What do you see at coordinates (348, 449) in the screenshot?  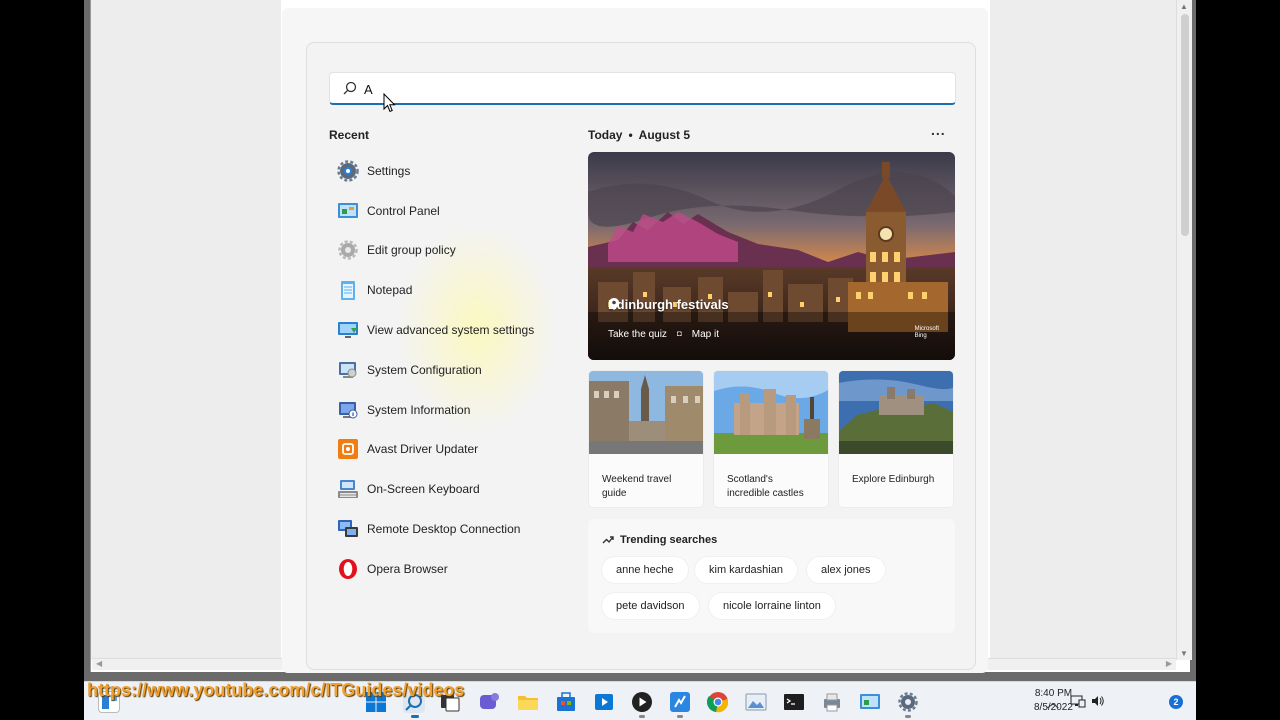 I see `avast-icon` at bounding box center [348, 449].